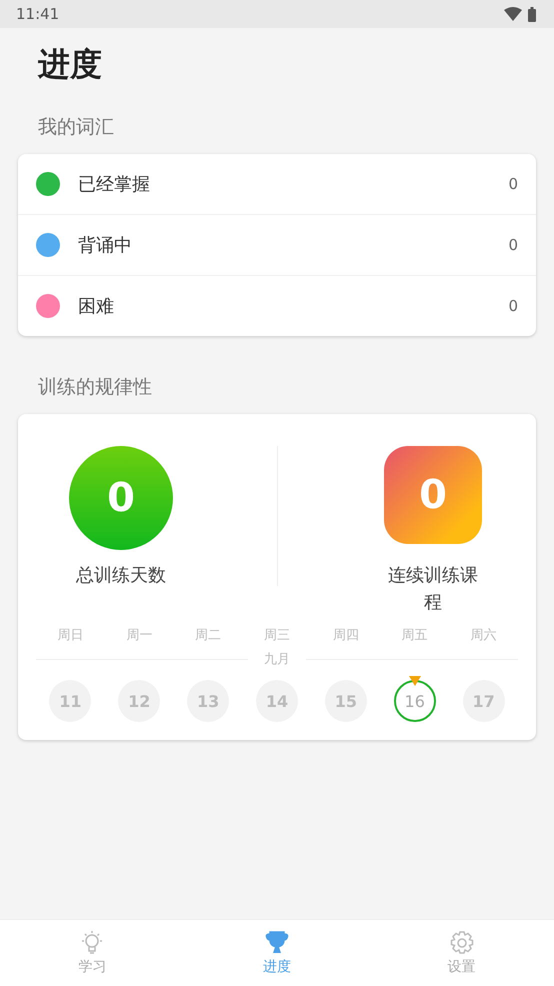 The height and width of the screenshot is (986, 554). What do you see at coordinates (208, 635) in the screenshot?
I see `weekday-label: 周二` at bounding box center [208, 635].